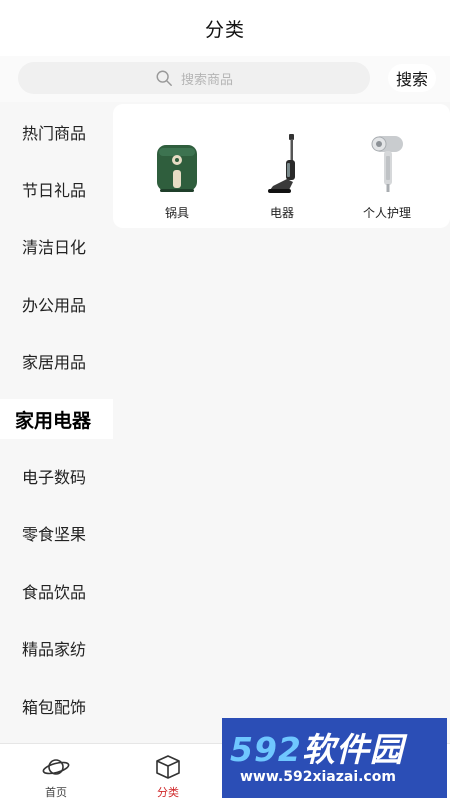 The width and height of the screenshot is (450, 800). I want to click on tab-category: 分类, so click(168, 772).